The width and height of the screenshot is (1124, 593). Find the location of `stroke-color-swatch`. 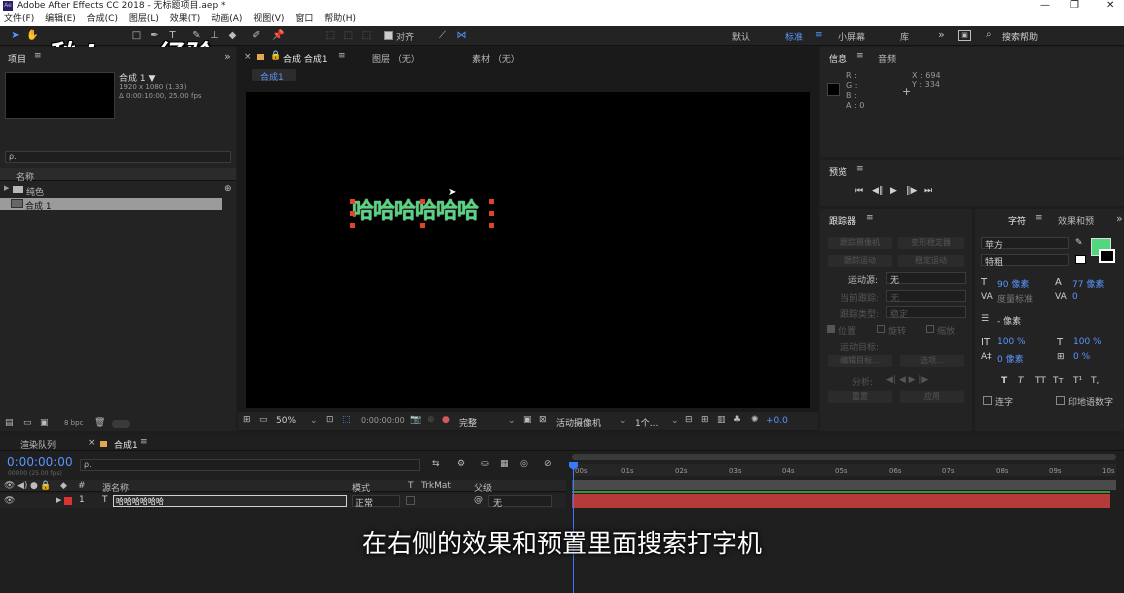

stroke-color-swatch is located at coordinates (1107, 256).